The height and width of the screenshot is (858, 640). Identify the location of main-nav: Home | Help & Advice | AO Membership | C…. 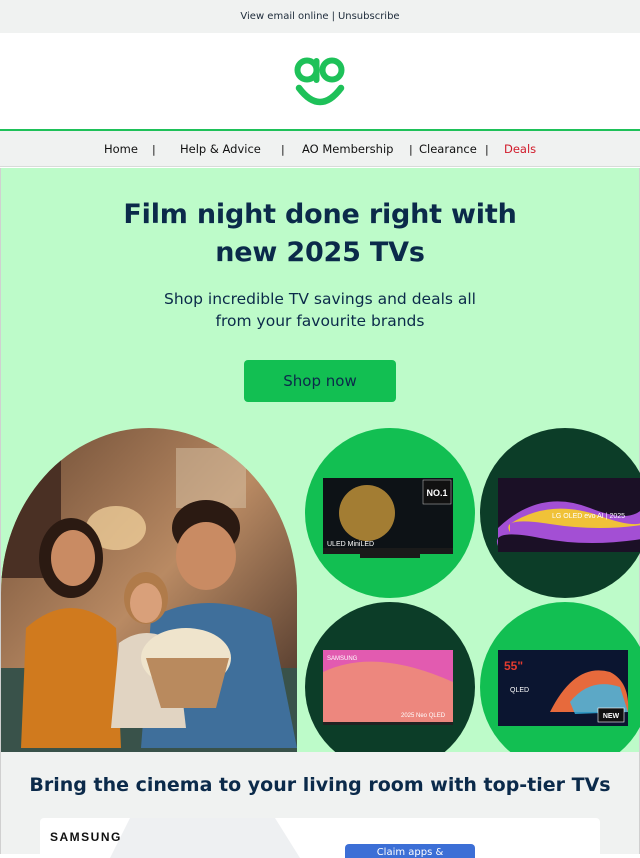
(320, 149).